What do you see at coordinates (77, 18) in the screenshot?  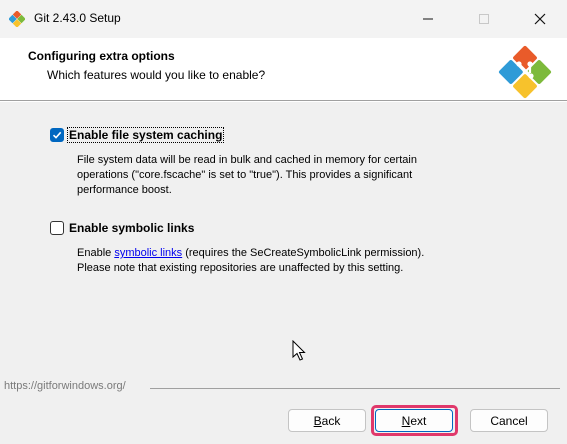 I see `window-title: Git 2.43.0 Setup` at bounding box center [77, 18].